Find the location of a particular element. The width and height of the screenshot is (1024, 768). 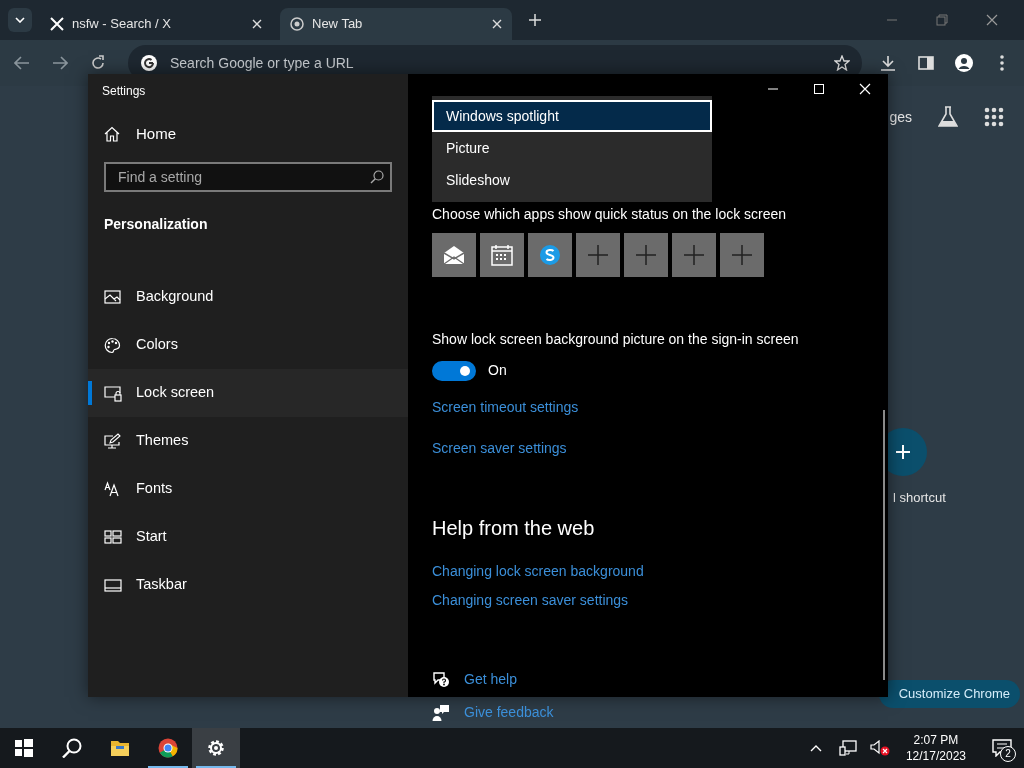

flask-icon is located at coordinates (948, 117).